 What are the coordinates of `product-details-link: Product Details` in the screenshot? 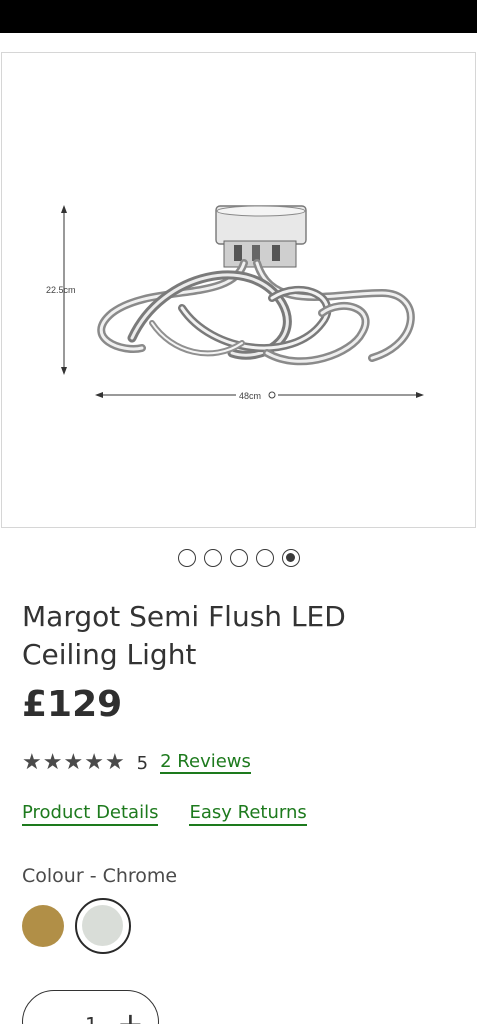 It's located at (90, 814).